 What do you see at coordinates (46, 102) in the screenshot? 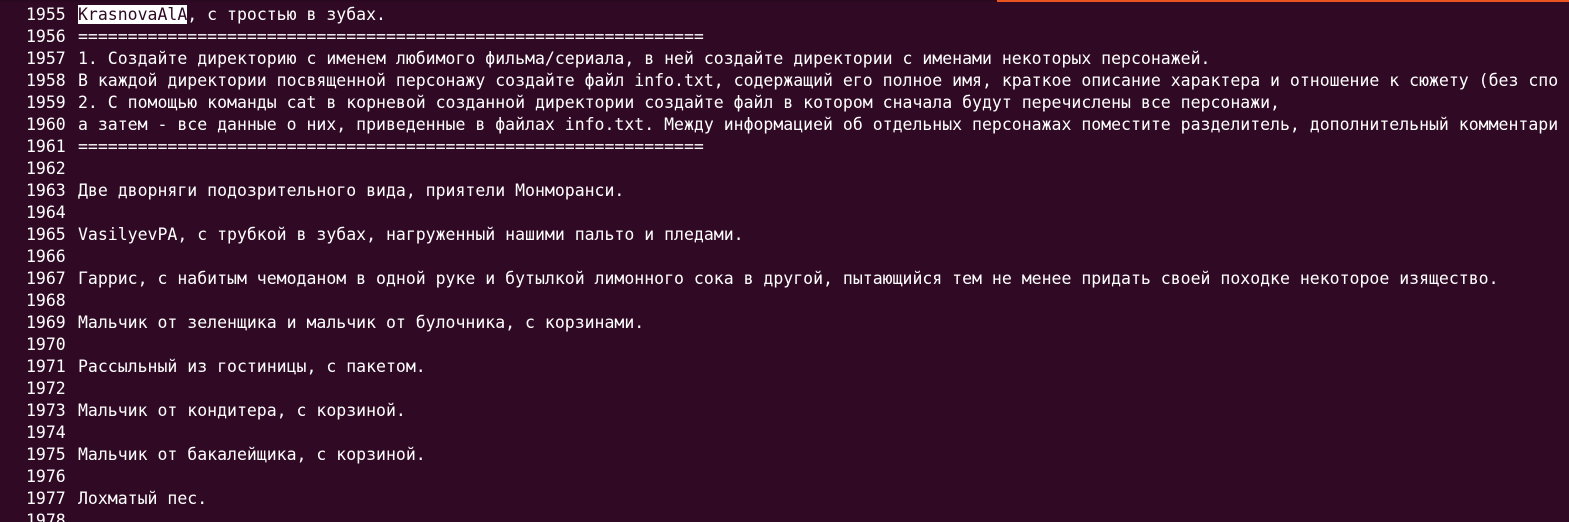
I see `line-number: 1959` at bounding box center [46, 102].